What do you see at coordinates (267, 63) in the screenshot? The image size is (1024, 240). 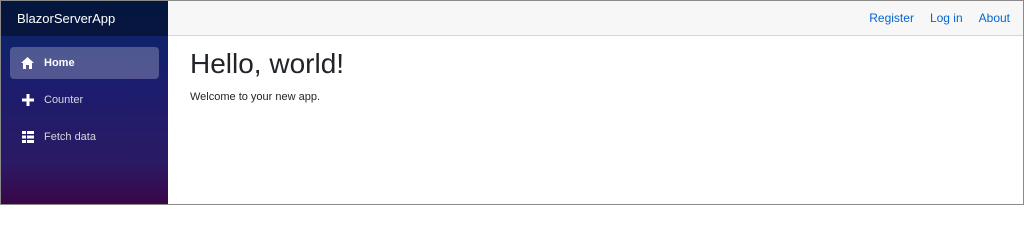 I see `page-title: Hello, world!` at bounding box center [267, 63].